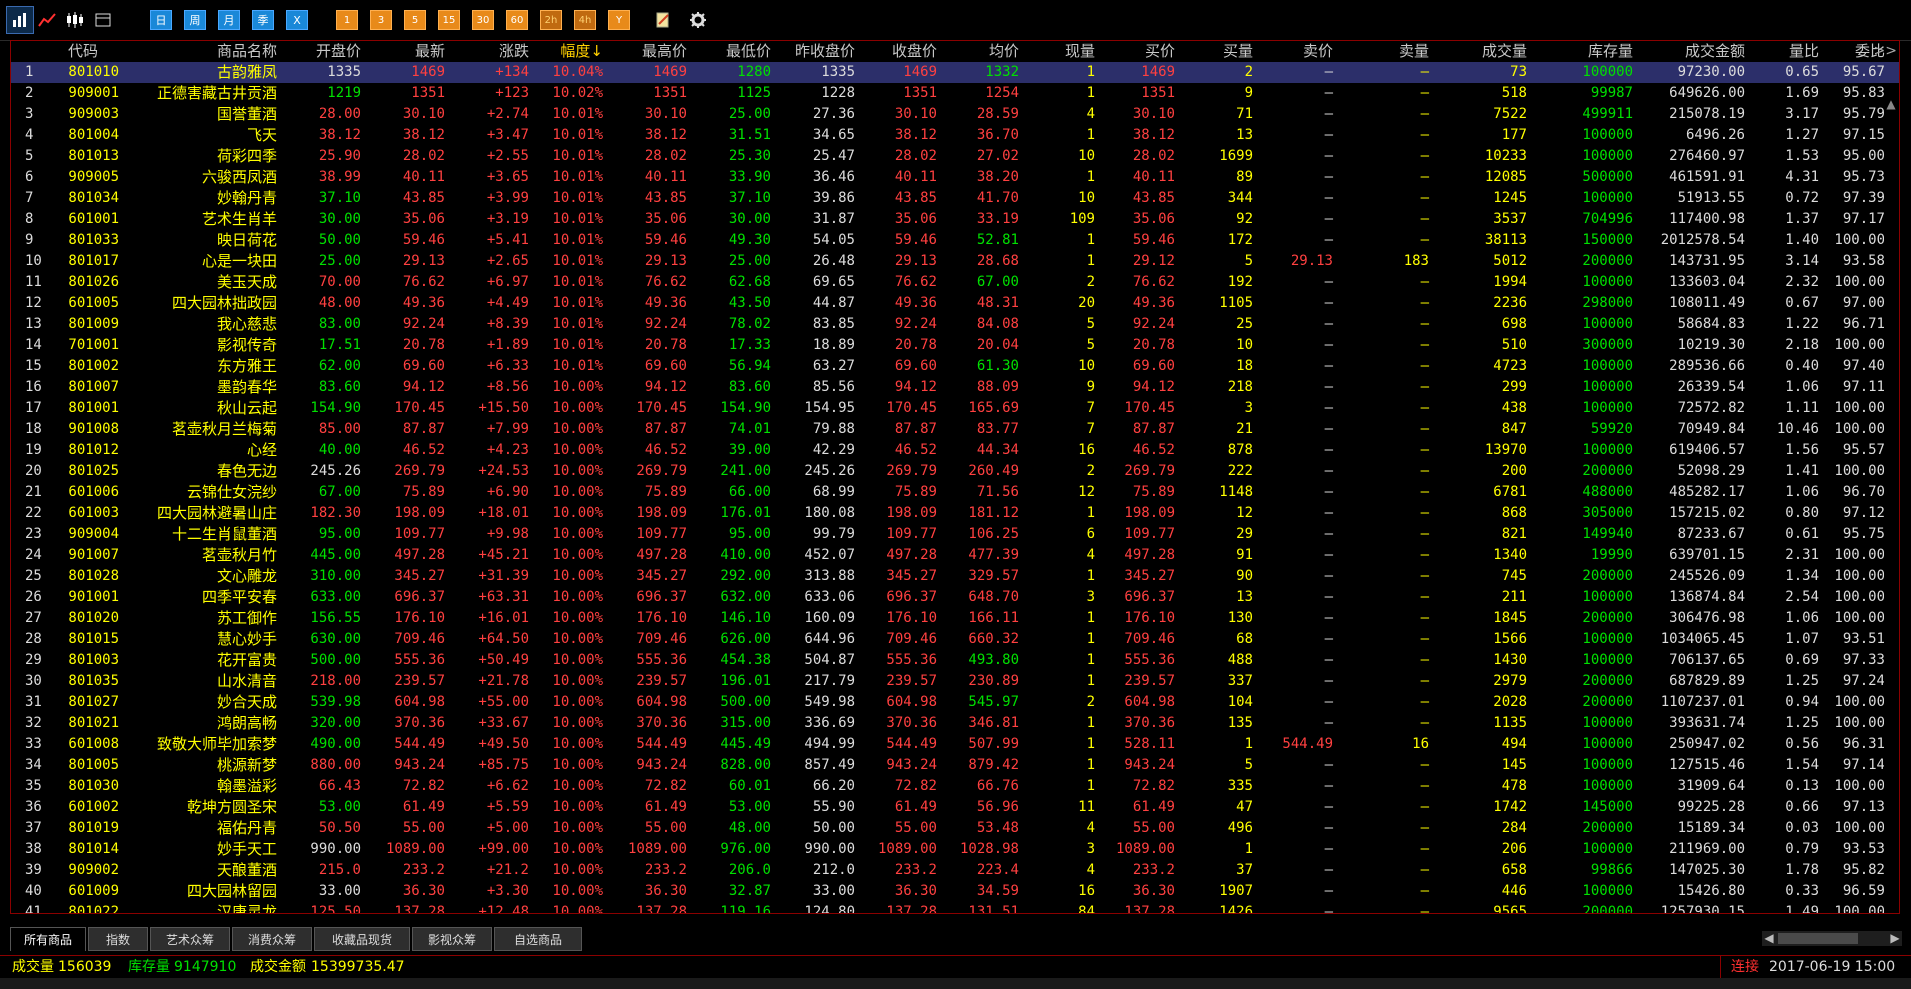 The width and height of the screenshot is (1911, 989). What do you see at coordinates (1294, 51) in the screenshot?
I see `header-ask-price: 卖价` at bounding box center [1294, 51].